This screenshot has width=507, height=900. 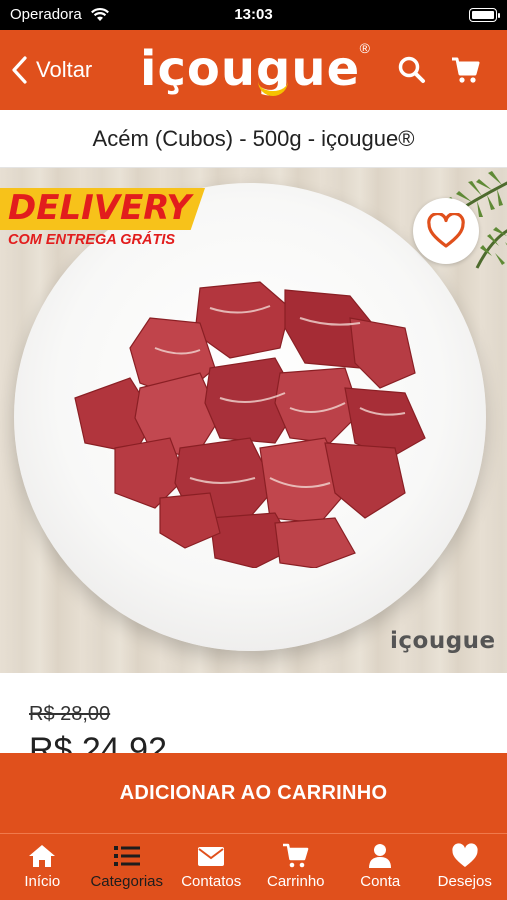 I want to click on product-title: Acém (Cubos) - 500g - içougue®, so click(x=253, y=138).